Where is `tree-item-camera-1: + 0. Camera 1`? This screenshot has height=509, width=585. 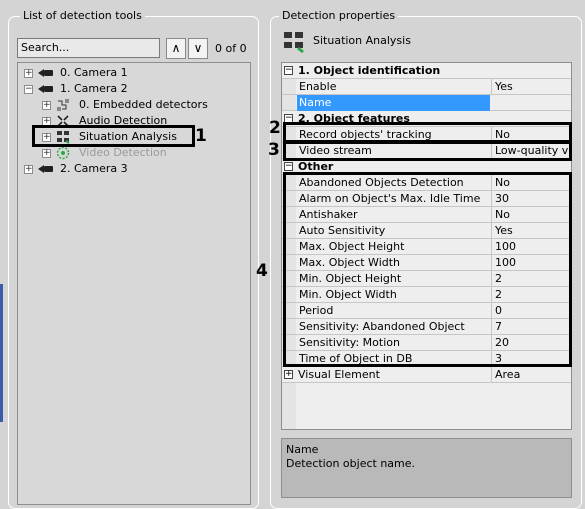 tree-item-camera-1: + 0. Camera 1 is located at coordinates (124, 73).